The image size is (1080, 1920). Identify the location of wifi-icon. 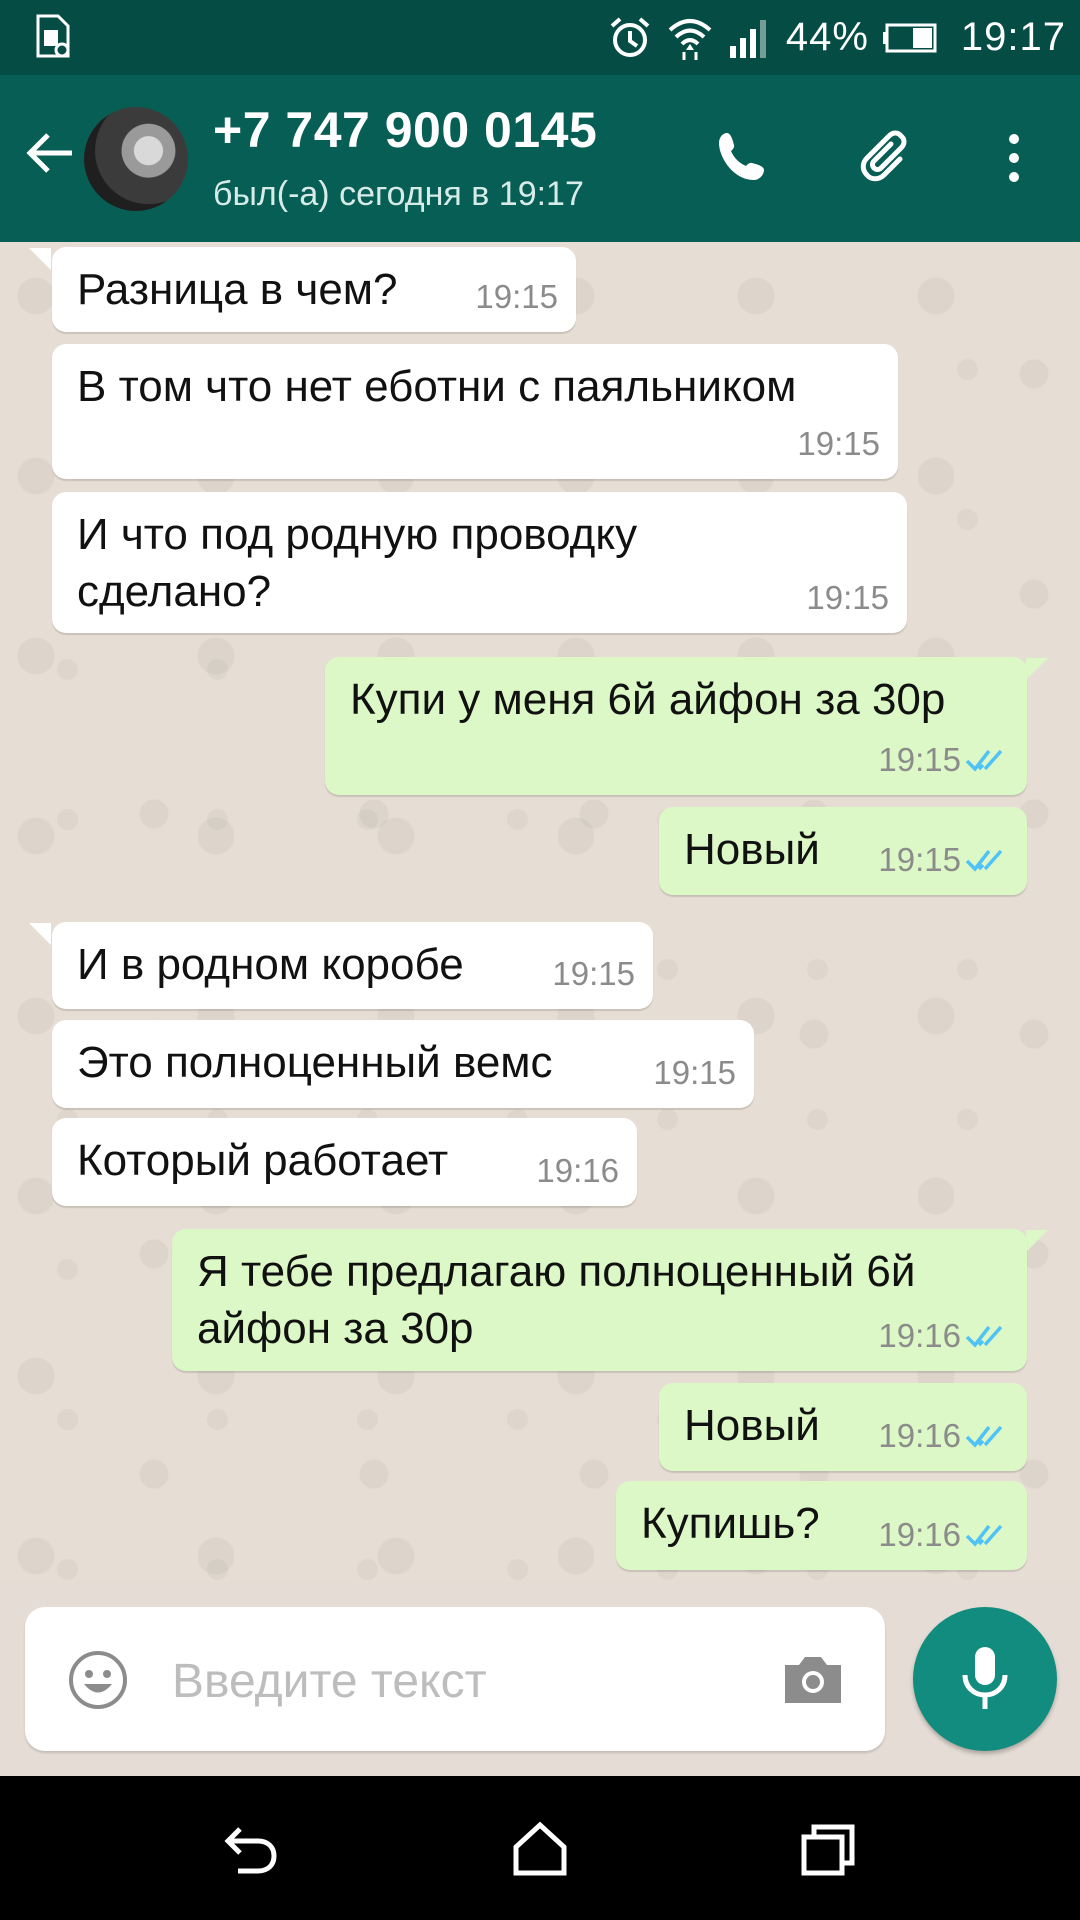
(690, 39).